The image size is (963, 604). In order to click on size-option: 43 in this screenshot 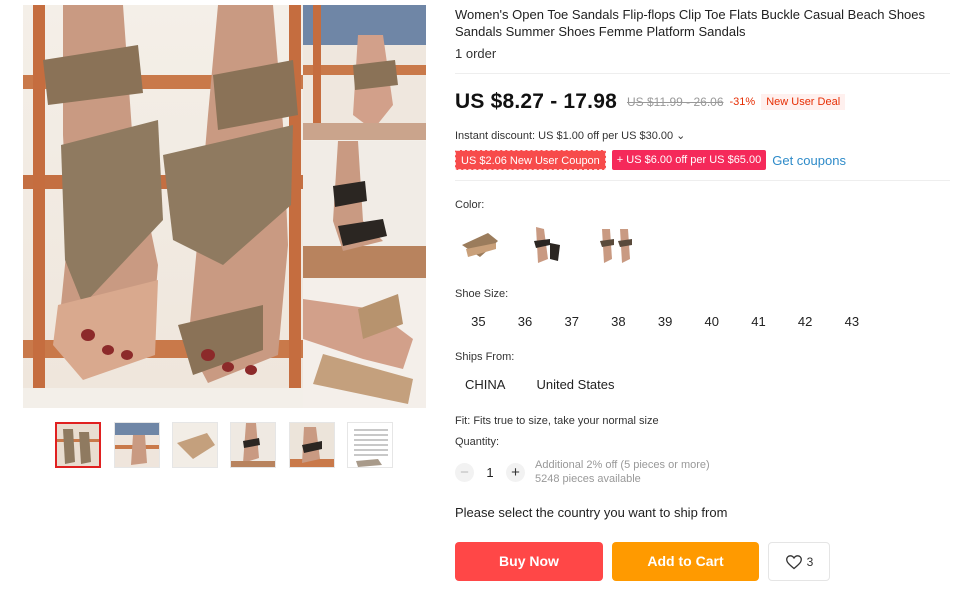, I will do `click(852, 322)`.